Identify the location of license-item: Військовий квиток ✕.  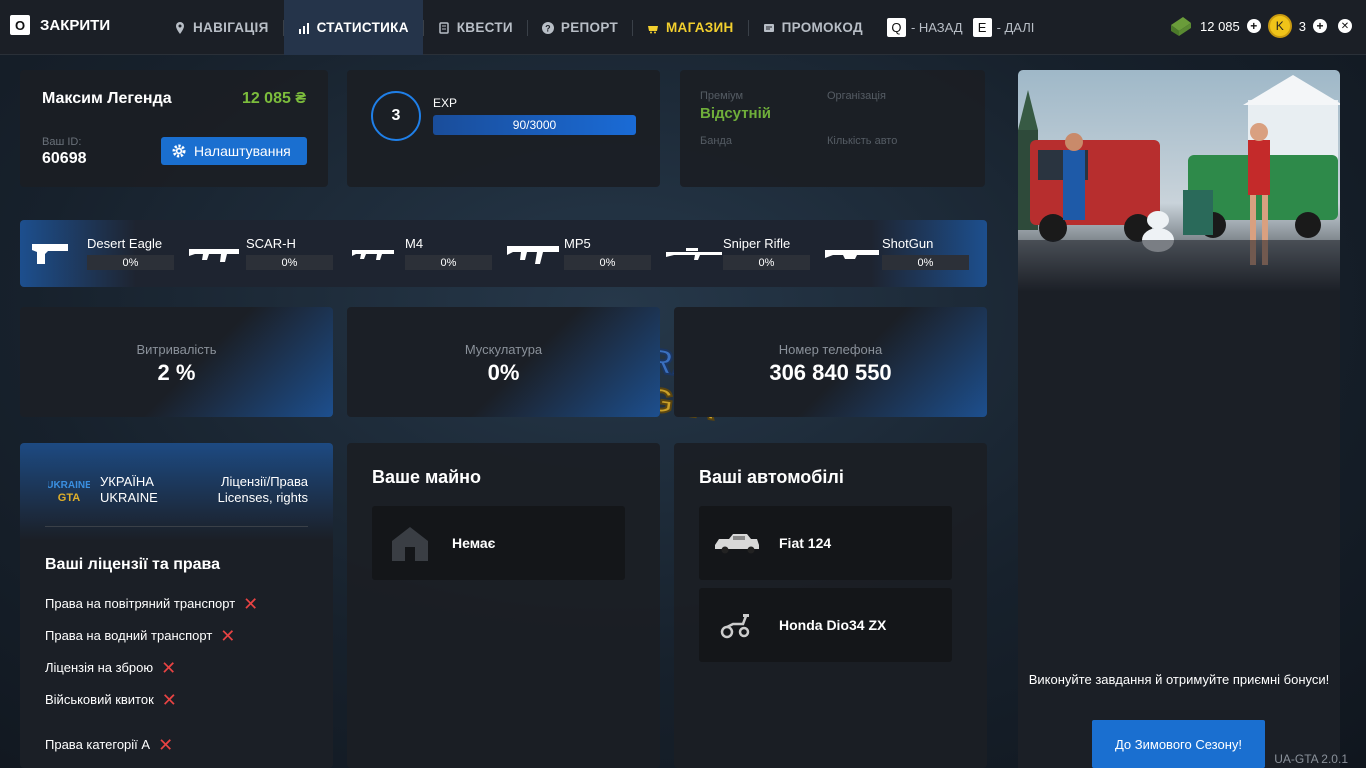
(111, 699).